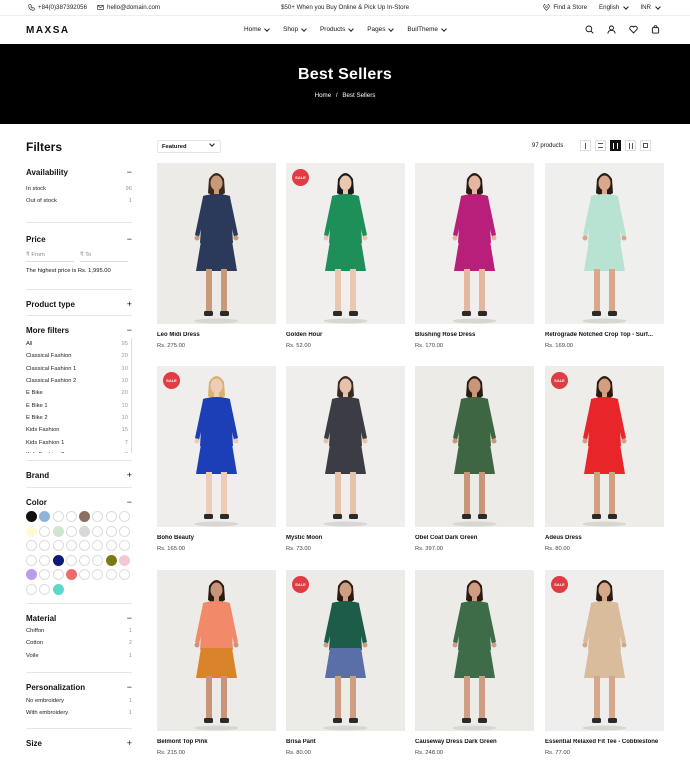 The image size is (690, 760). I want to click on product-card: Belmont Top Pink Rs. 215.00, so click(216, 663).